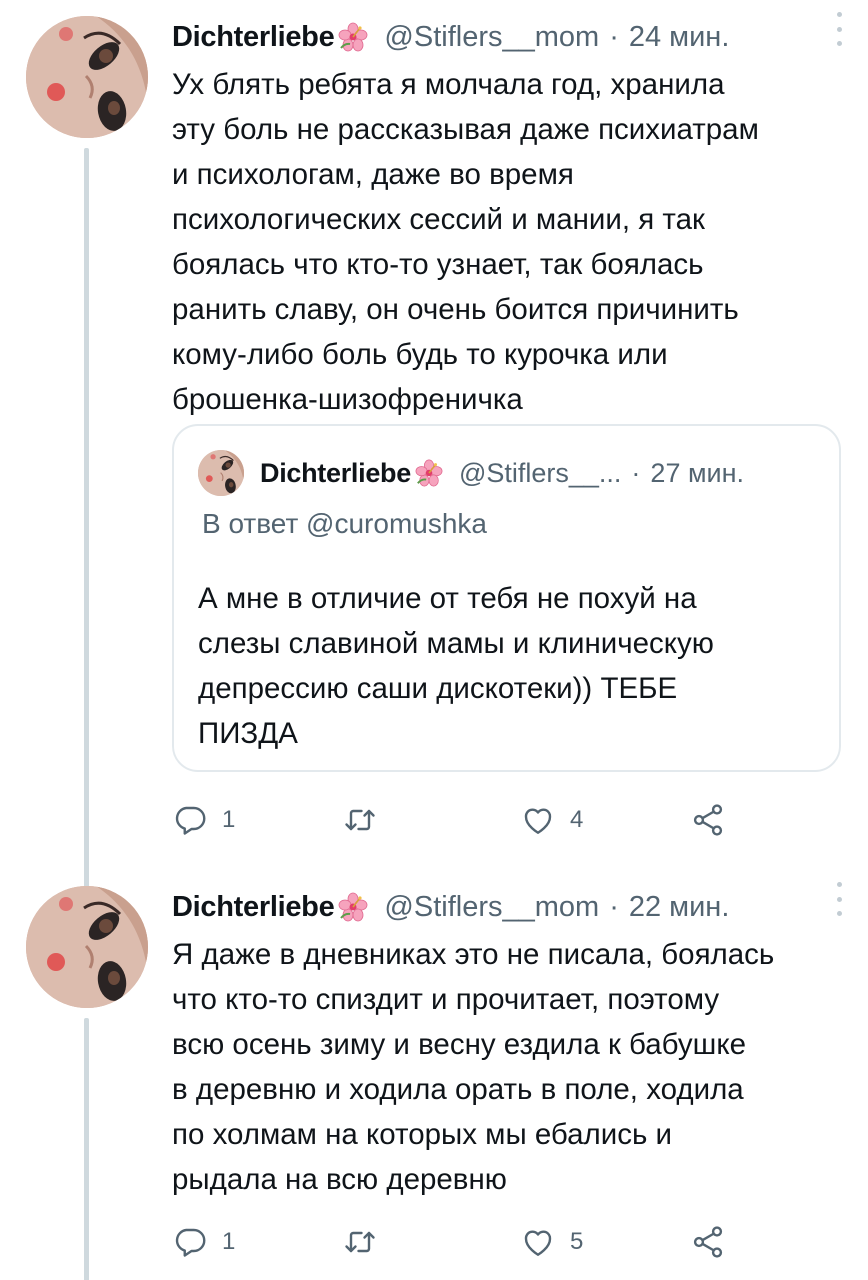  I want to click on quoted-tweet-header: Dichterliebe @Stiflers__... · 27 мин., so click(508, 473).